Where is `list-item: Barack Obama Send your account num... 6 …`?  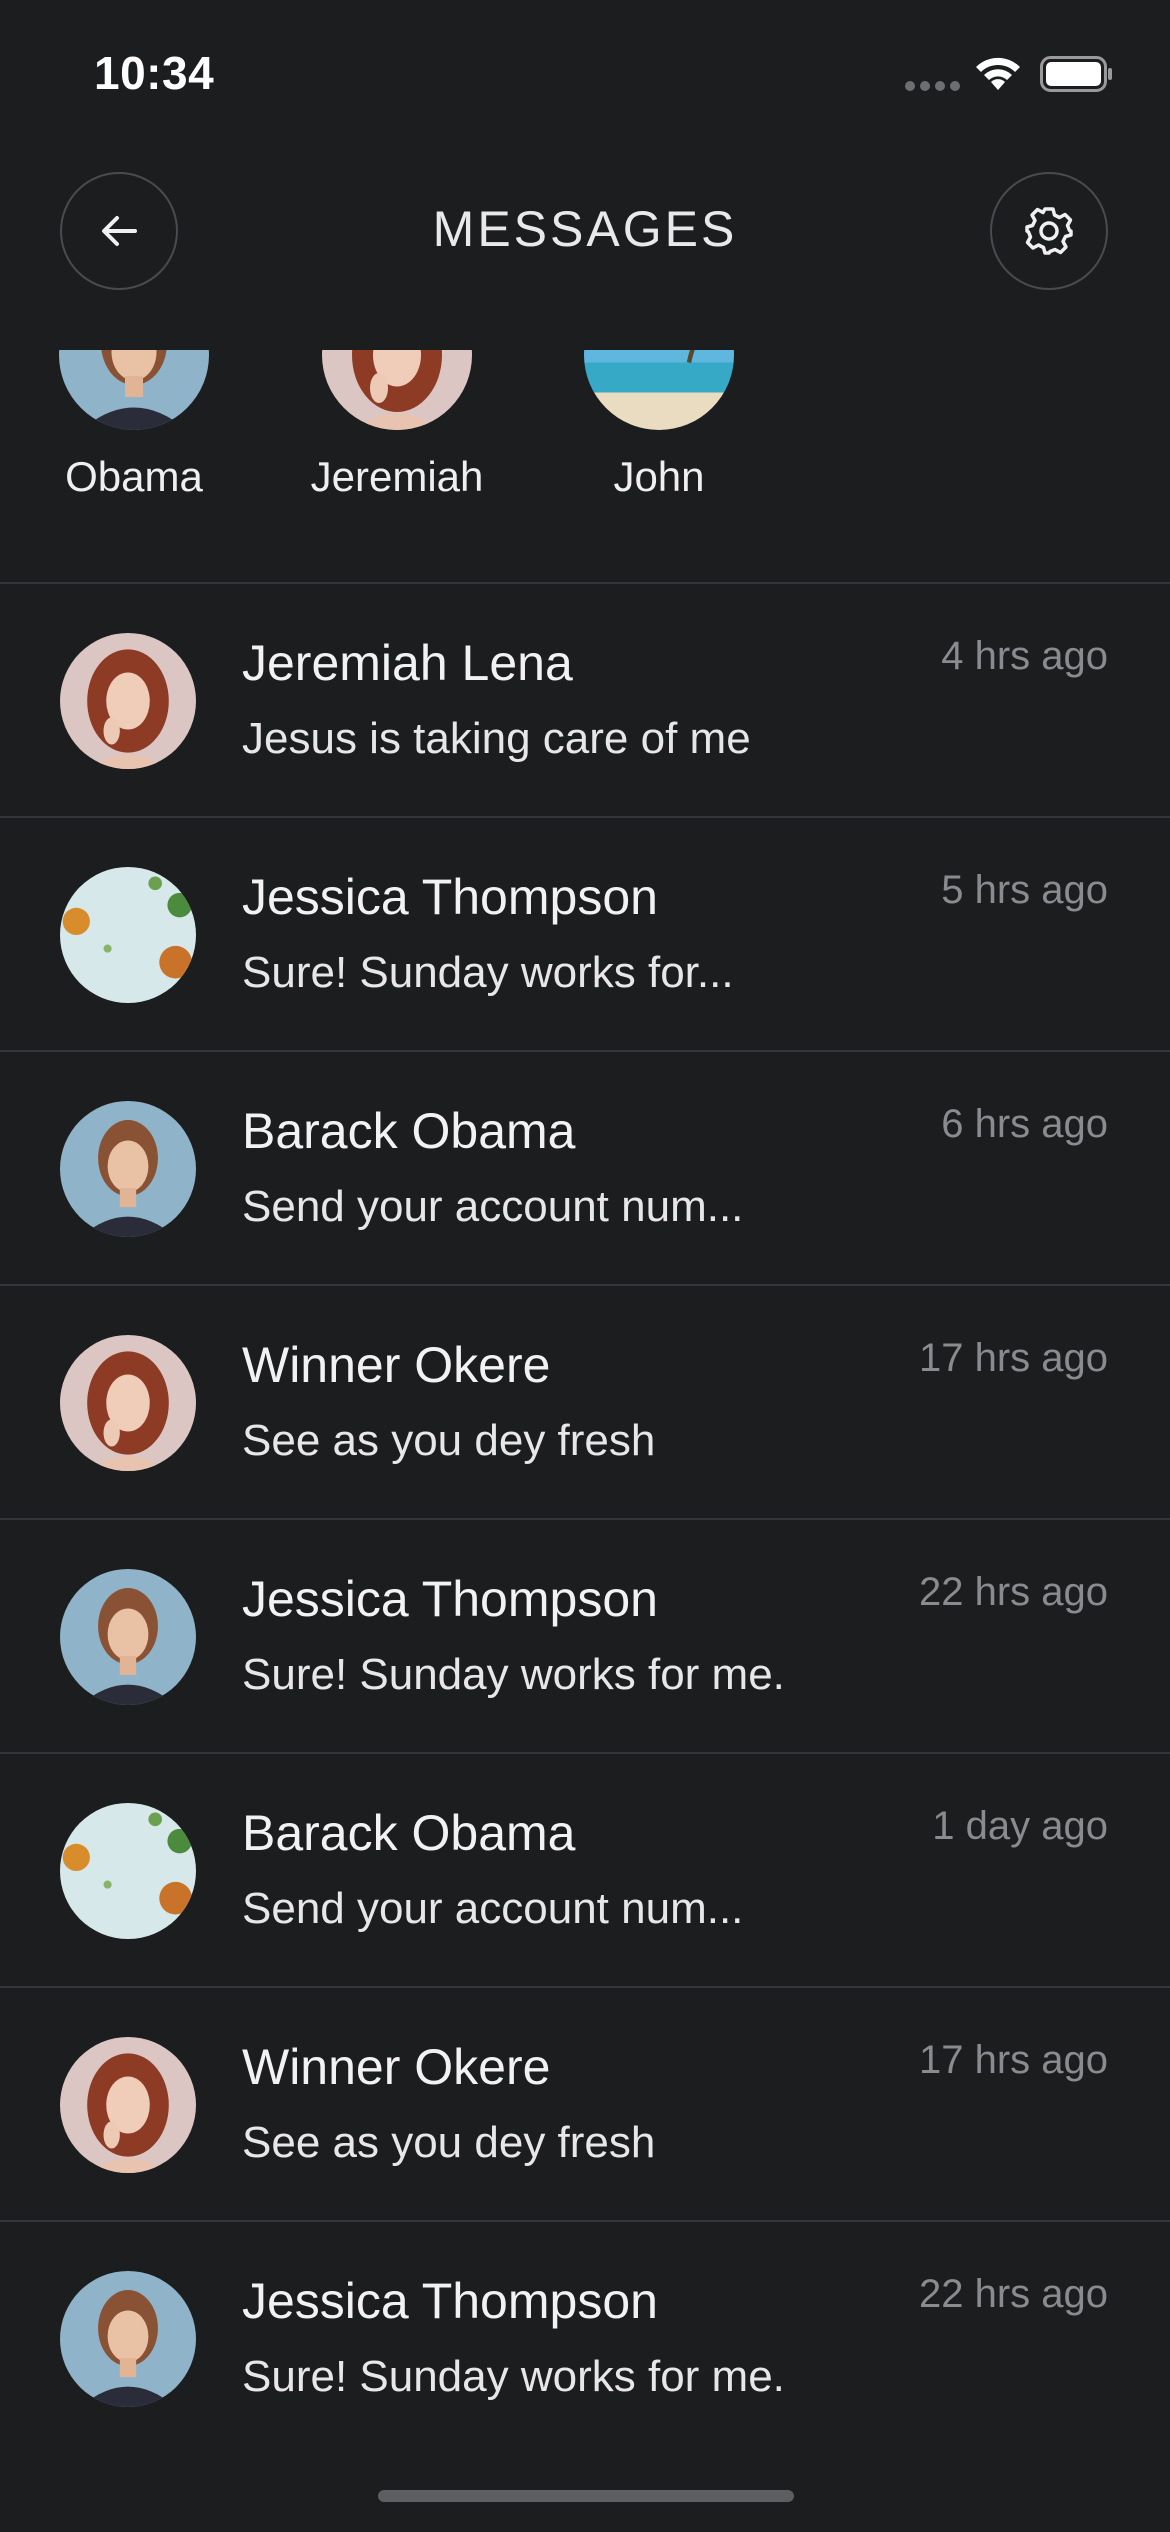 list-item: Barack Obama Send your account num... 6 … is located at coordinates (585, 1169).